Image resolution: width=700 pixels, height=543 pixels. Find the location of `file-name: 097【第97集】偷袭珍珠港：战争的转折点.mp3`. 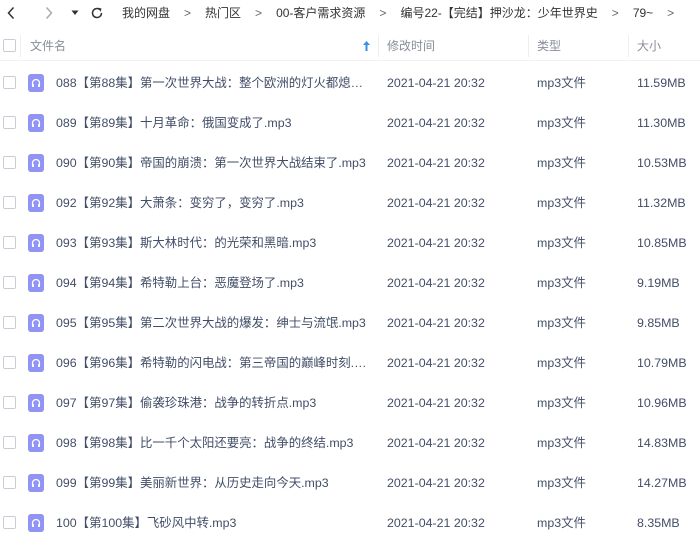

file-name: 097【第97集】偷袭珍珠港：战争的转折点.mp3 is located at coordinates (186, 403).